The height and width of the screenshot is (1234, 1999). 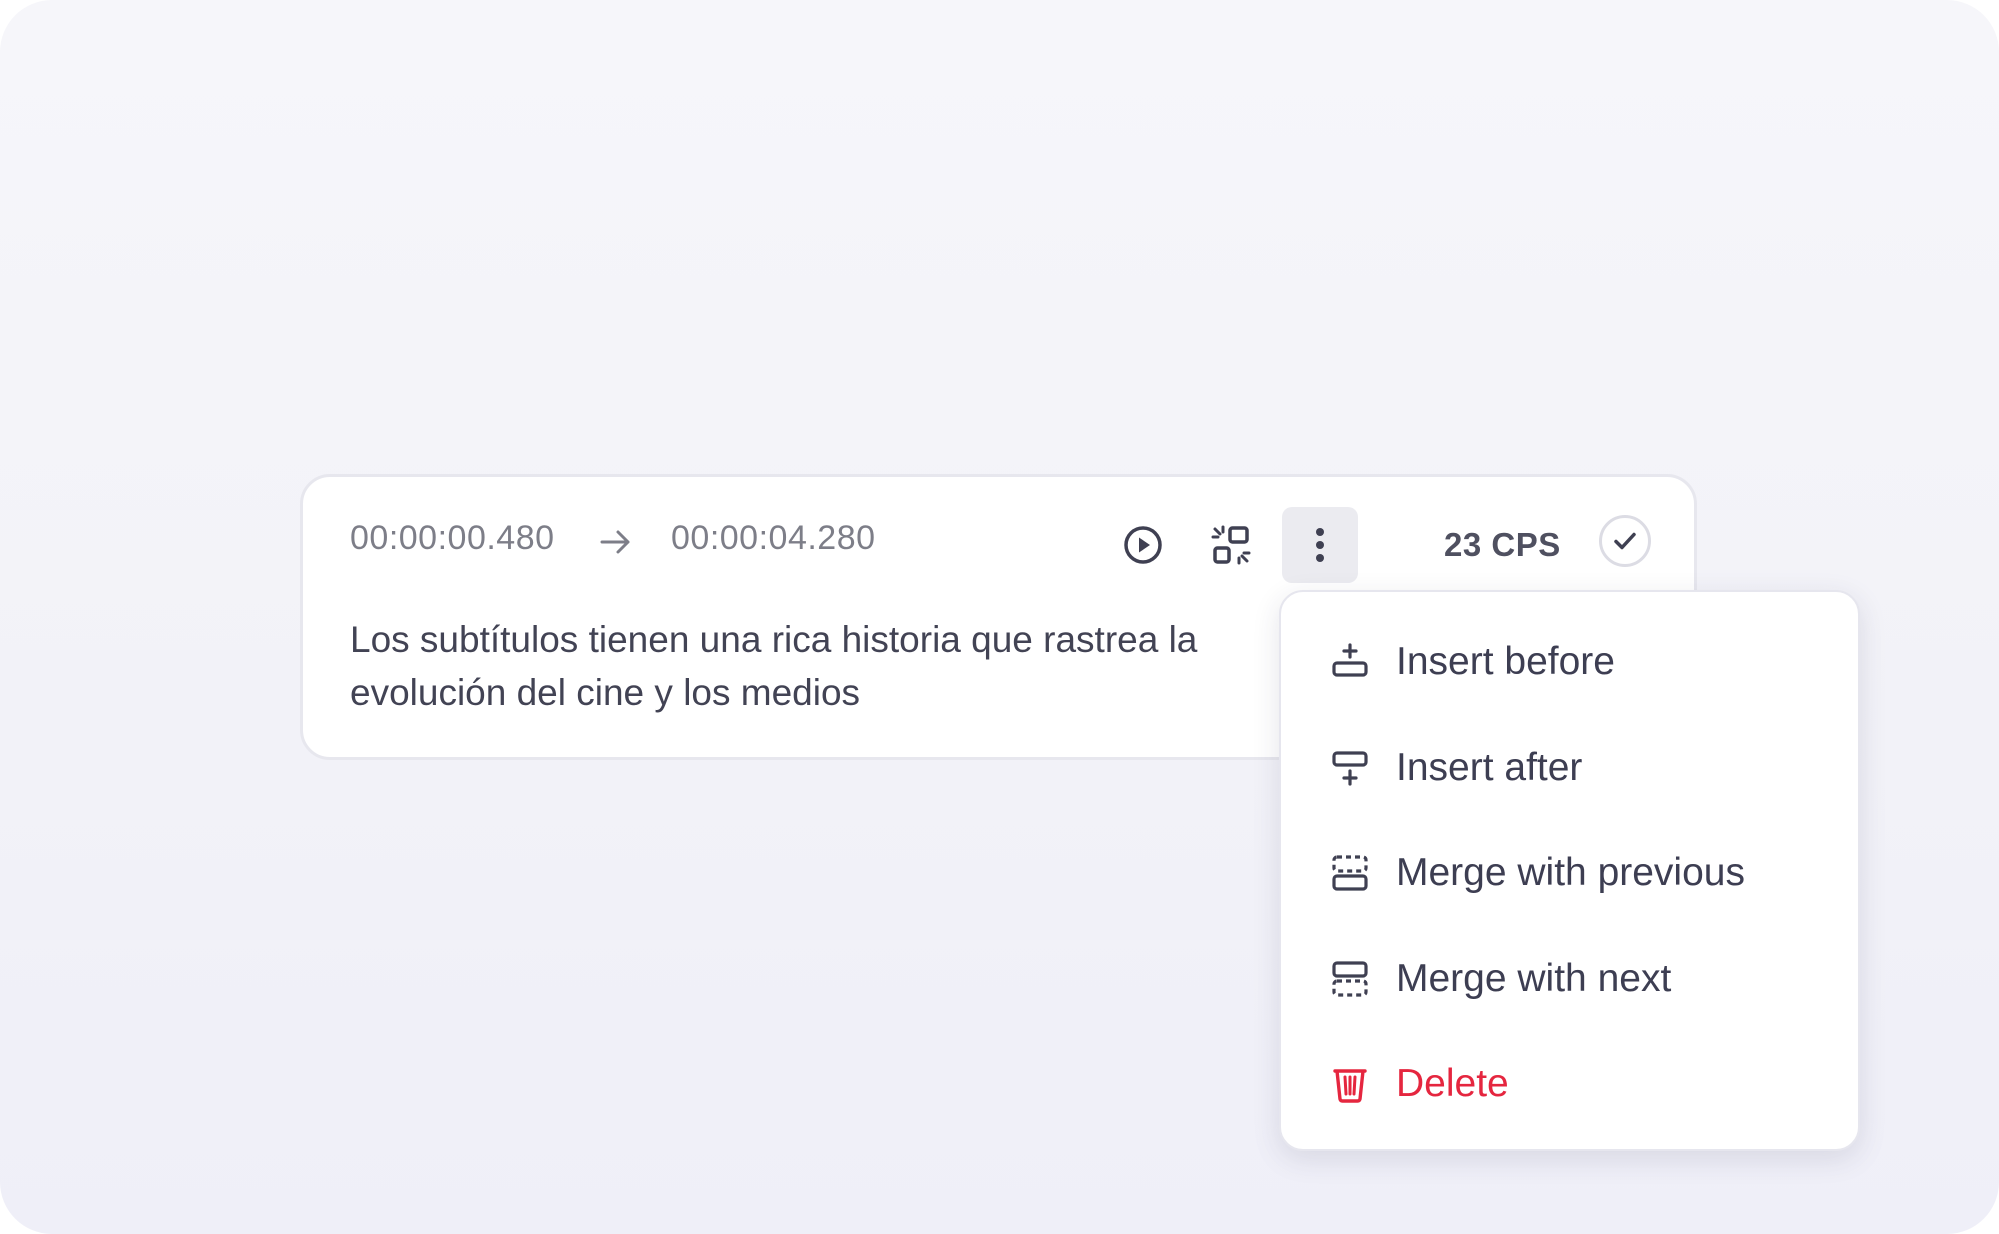 I want to click on confirm-button, so click(x=1625, y=541).